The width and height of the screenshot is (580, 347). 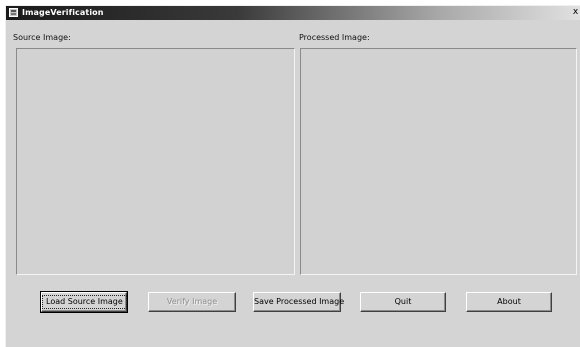 What do you see at coordinates (575, 12) in the screenshot?
I see `close-icon: x` at bounding box center [575, 12].